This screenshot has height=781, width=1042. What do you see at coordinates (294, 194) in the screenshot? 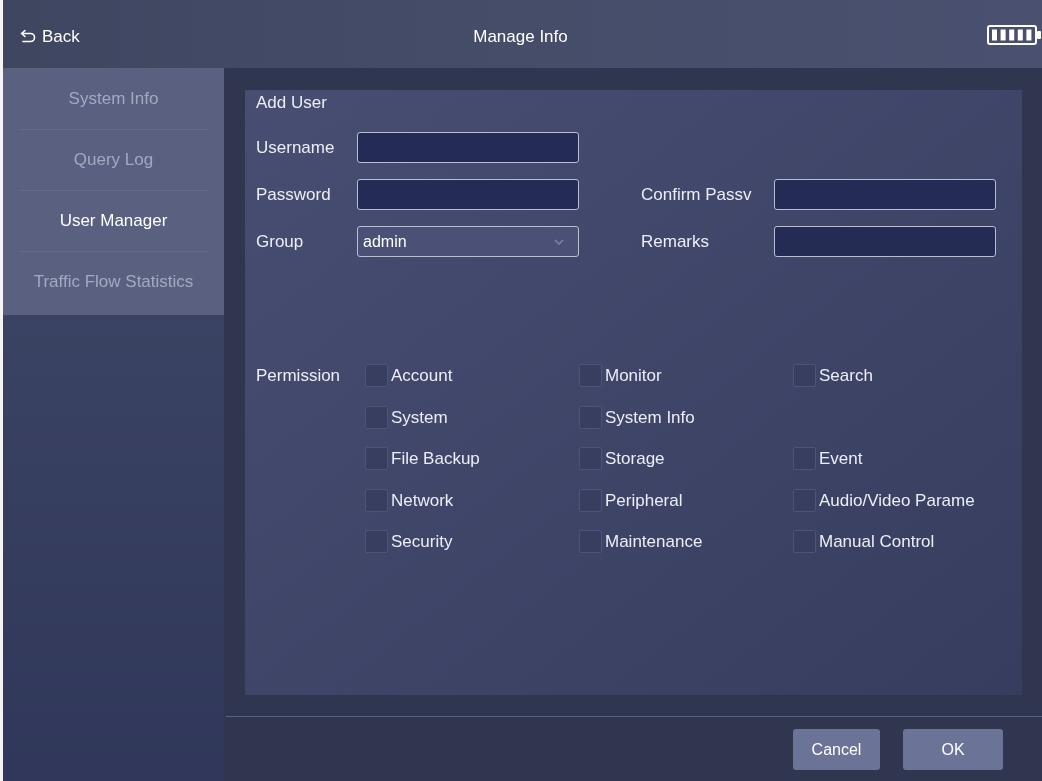
I see `field-label: Password` at bounding box center [294, 194].